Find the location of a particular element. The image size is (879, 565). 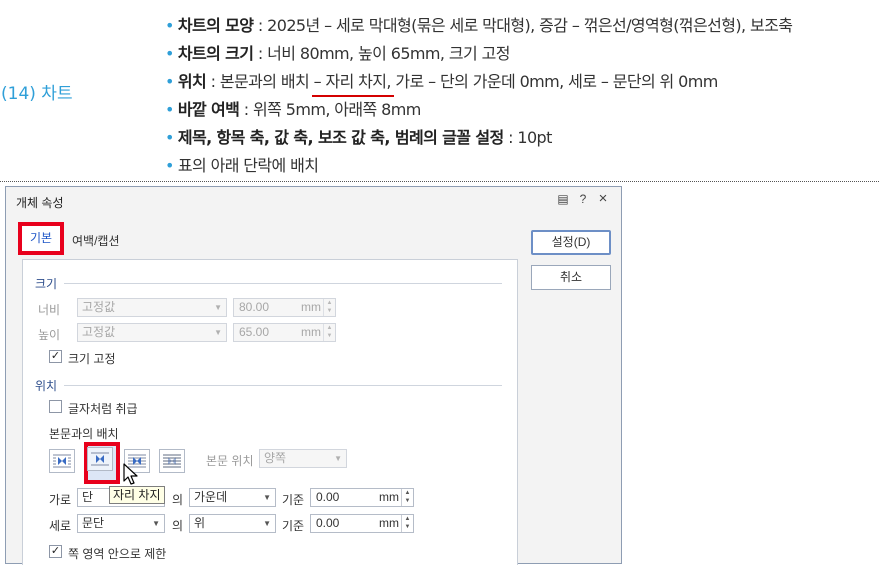

limit-to-page-label: 쪽 영역 안으로 제한 is located at coordinates (117, 554).